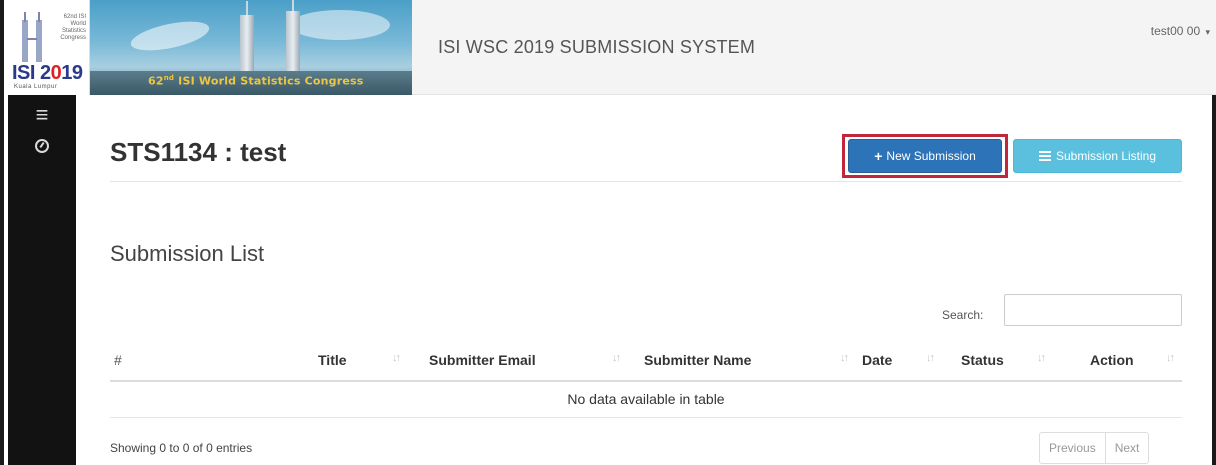  What do you see at coordinates (646, 181) in the screenshot?
I see `title-divider` at bounding box center [646, 181].